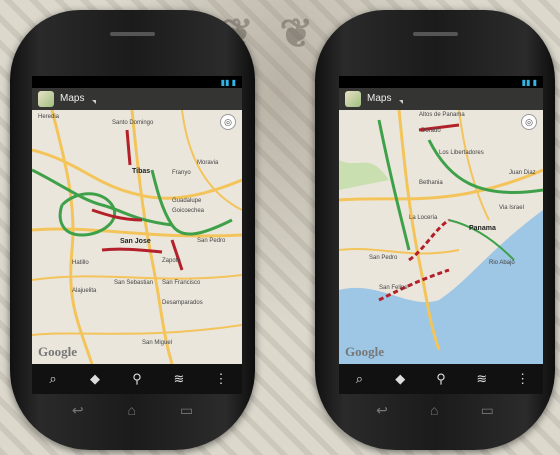 The width and height of the screenshot is (560, 455). What do you see at coordinates (49, 117) in the screenshot?
I see `map-label: Heredia` at bounding box center [49, 117].